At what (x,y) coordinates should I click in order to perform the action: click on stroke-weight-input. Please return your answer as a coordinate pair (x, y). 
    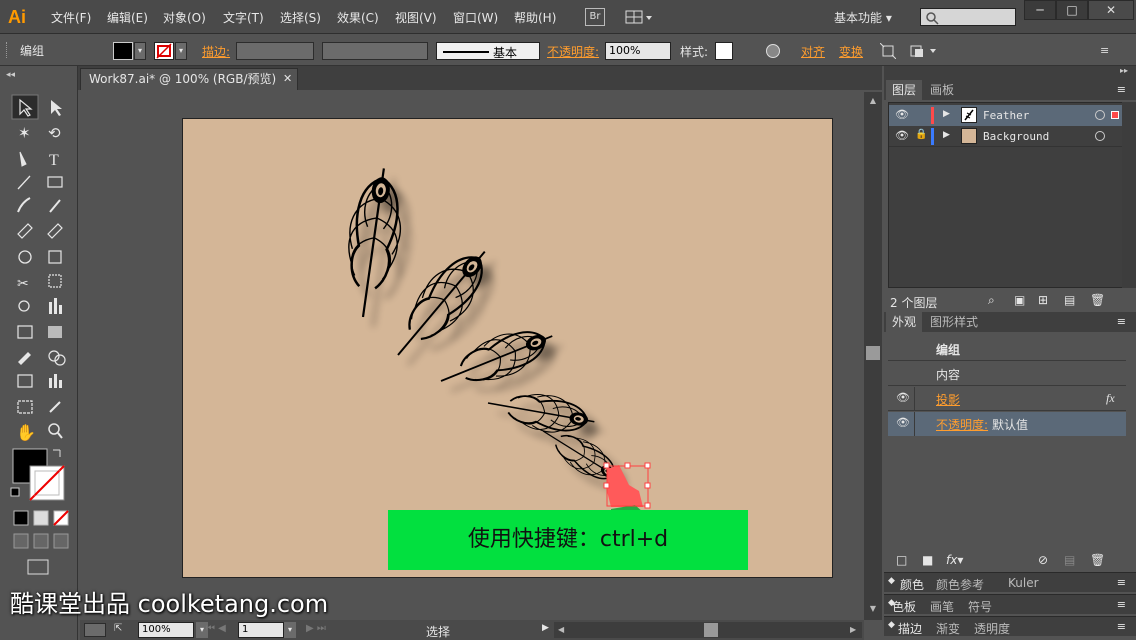
    Looking at the image, I should click on (275, 51).